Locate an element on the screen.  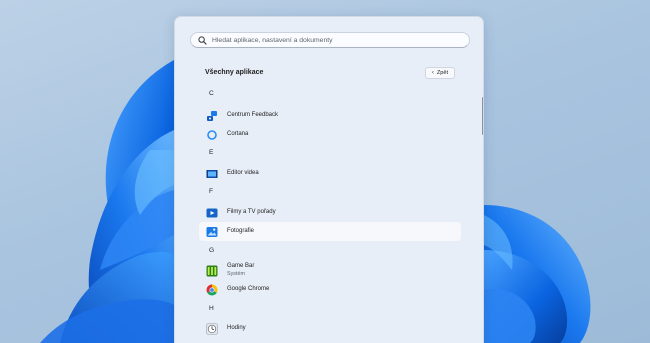
search-box is located at coordinates (330, 40).